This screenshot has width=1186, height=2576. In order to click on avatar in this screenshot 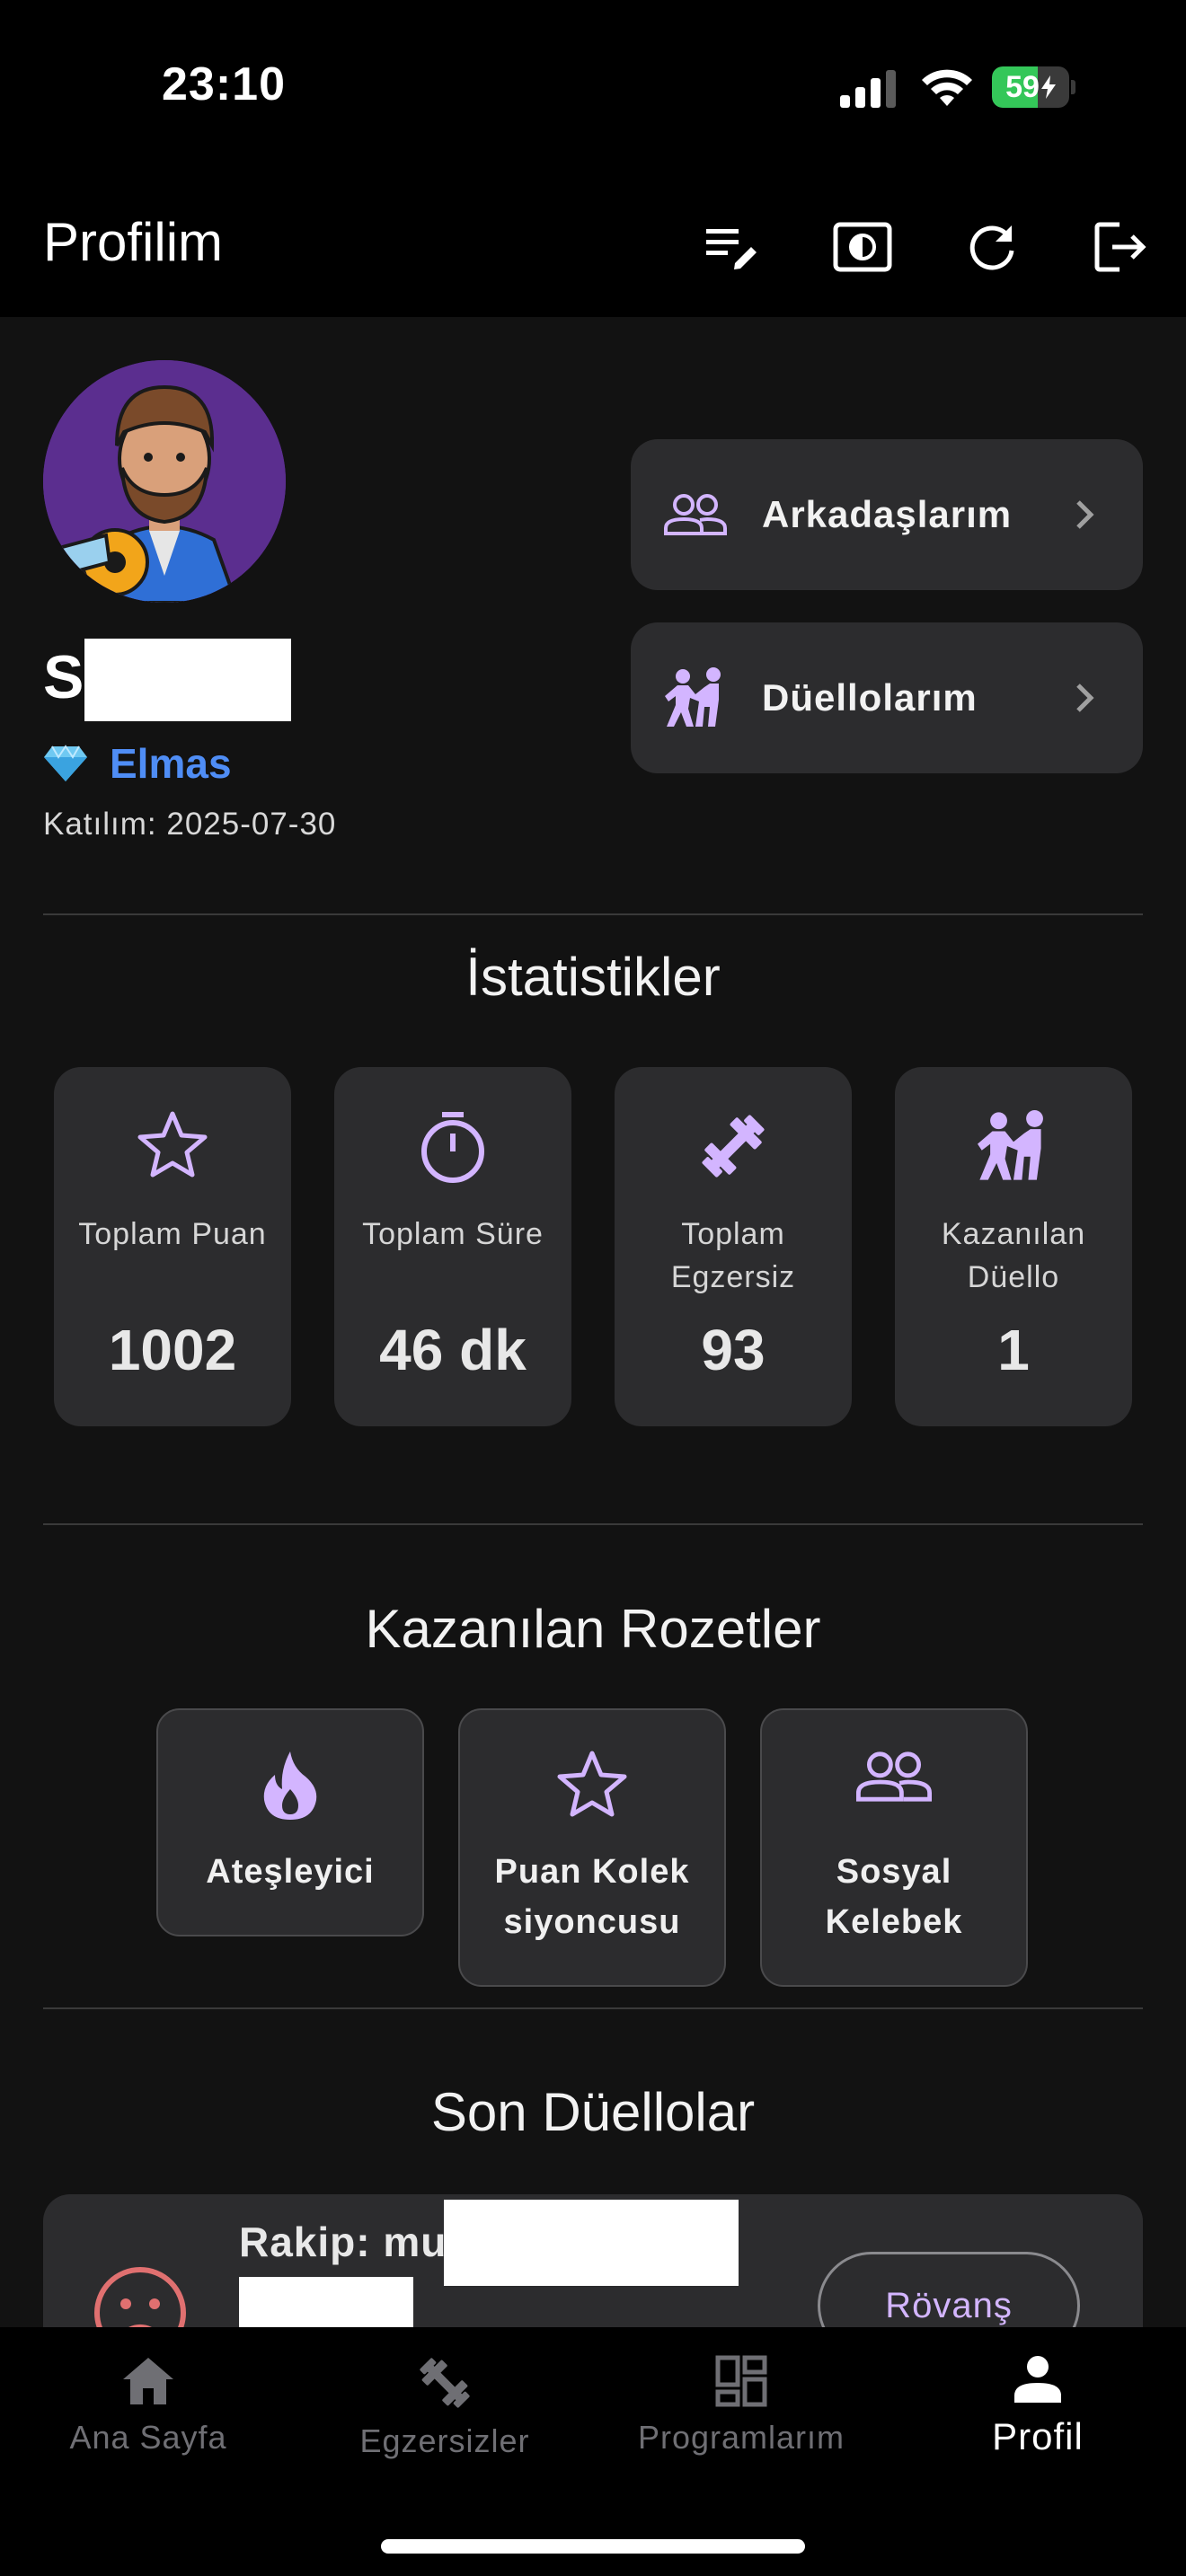, I will do `click(164, 481)`.